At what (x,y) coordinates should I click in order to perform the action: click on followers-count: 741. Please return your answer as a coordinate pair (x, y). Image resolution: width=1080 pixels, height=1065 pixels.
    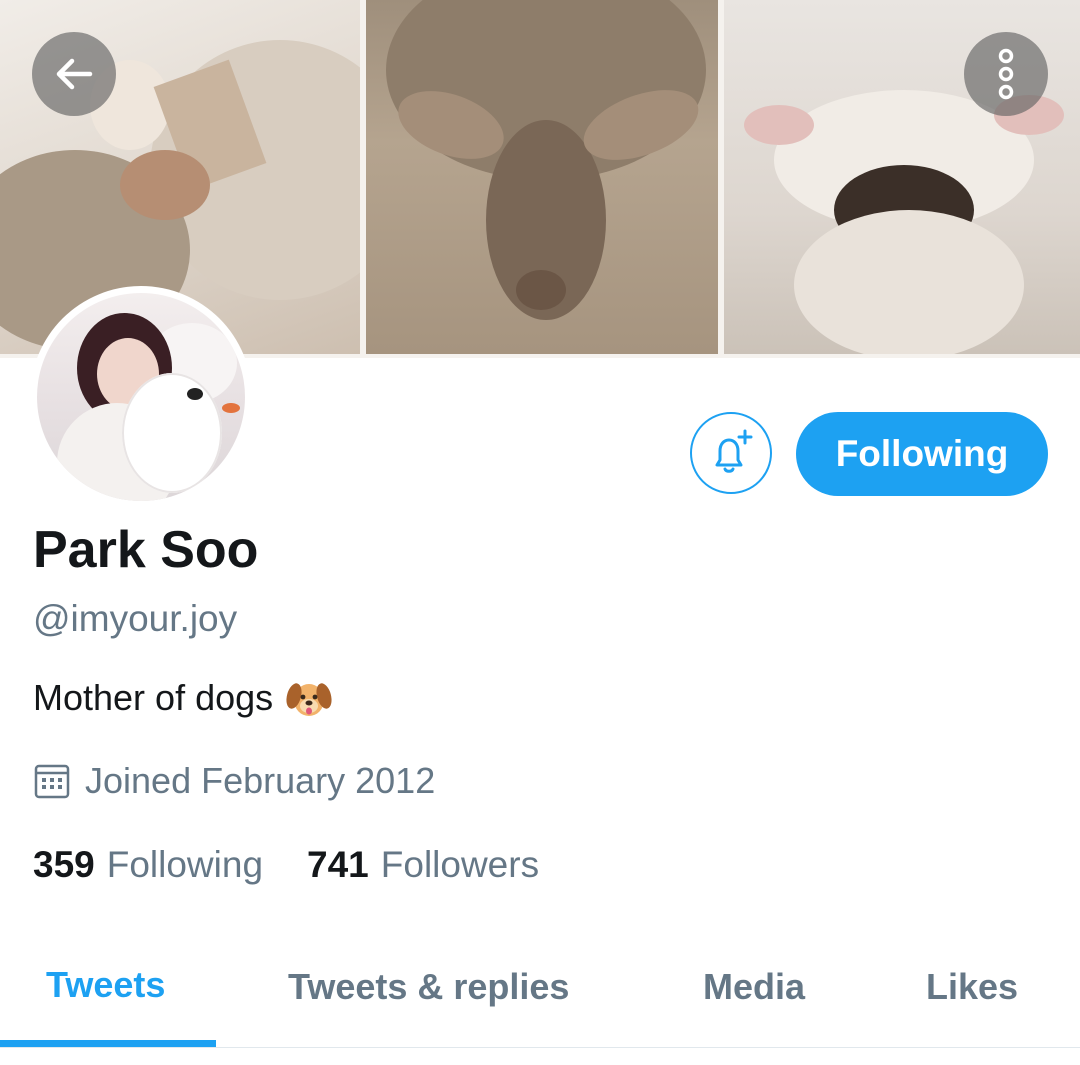
    Looking at the image, I should click on (338, 864).